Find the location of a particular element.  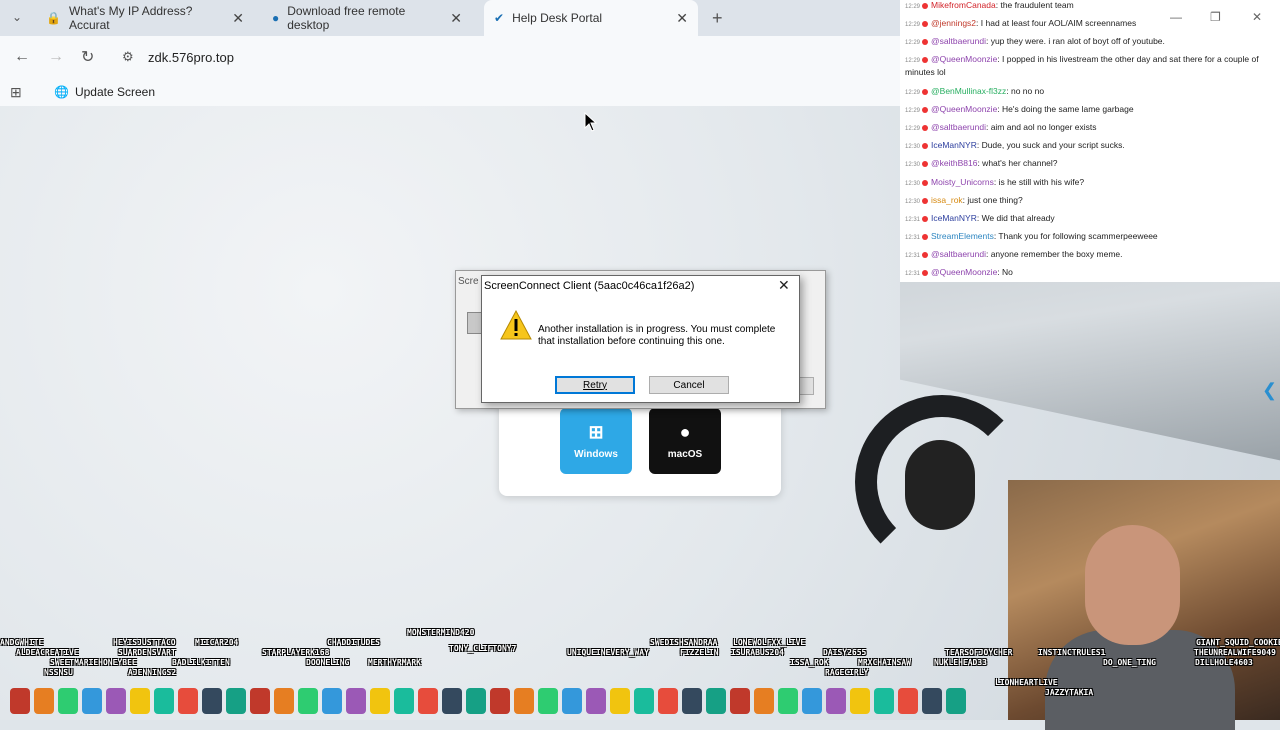

chat-text: : aim and aol no longer exists is located at coordinates (1041, 127).